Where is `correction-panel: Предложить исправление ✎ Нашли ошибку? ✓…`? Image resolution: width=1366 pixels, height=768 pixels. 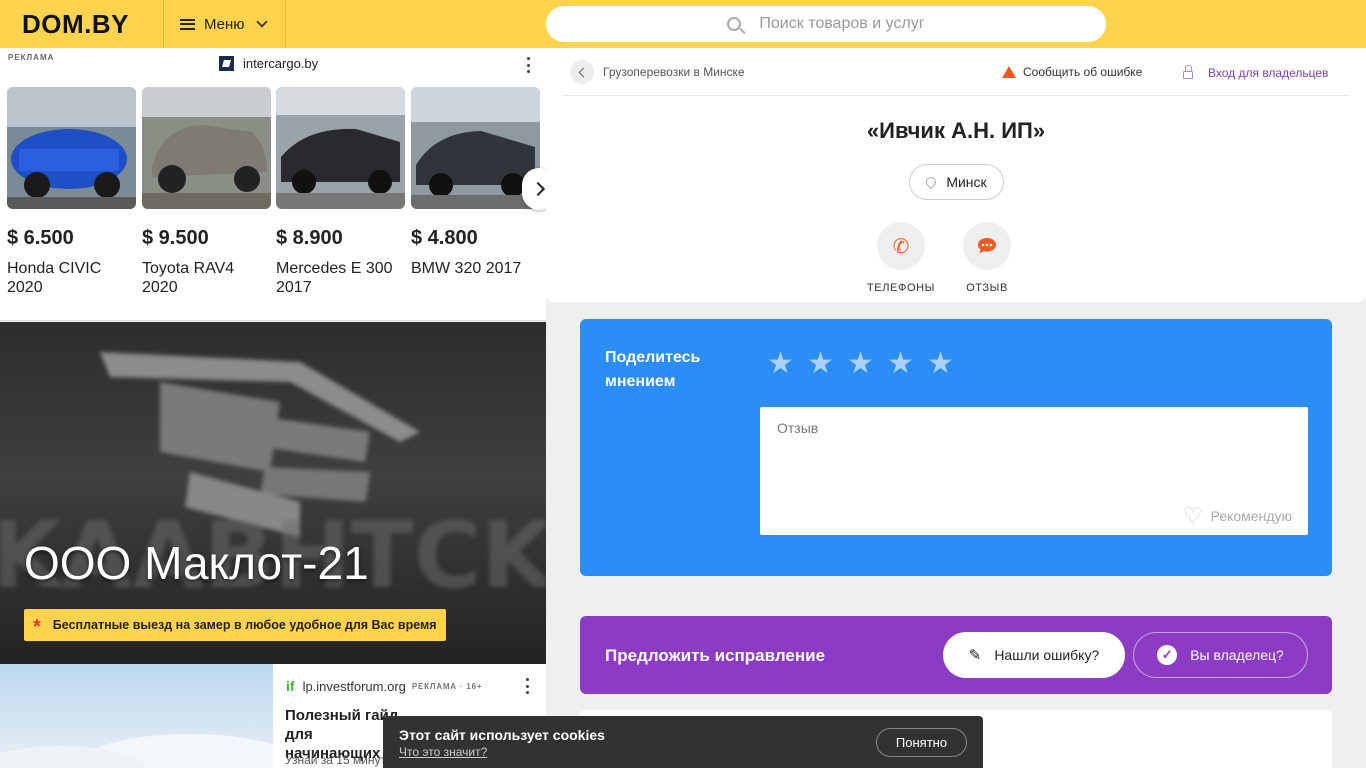
correction-panel: Предложить исправление ✎ Нашли ошибку? ✓… is located at coordinates (956, 655).